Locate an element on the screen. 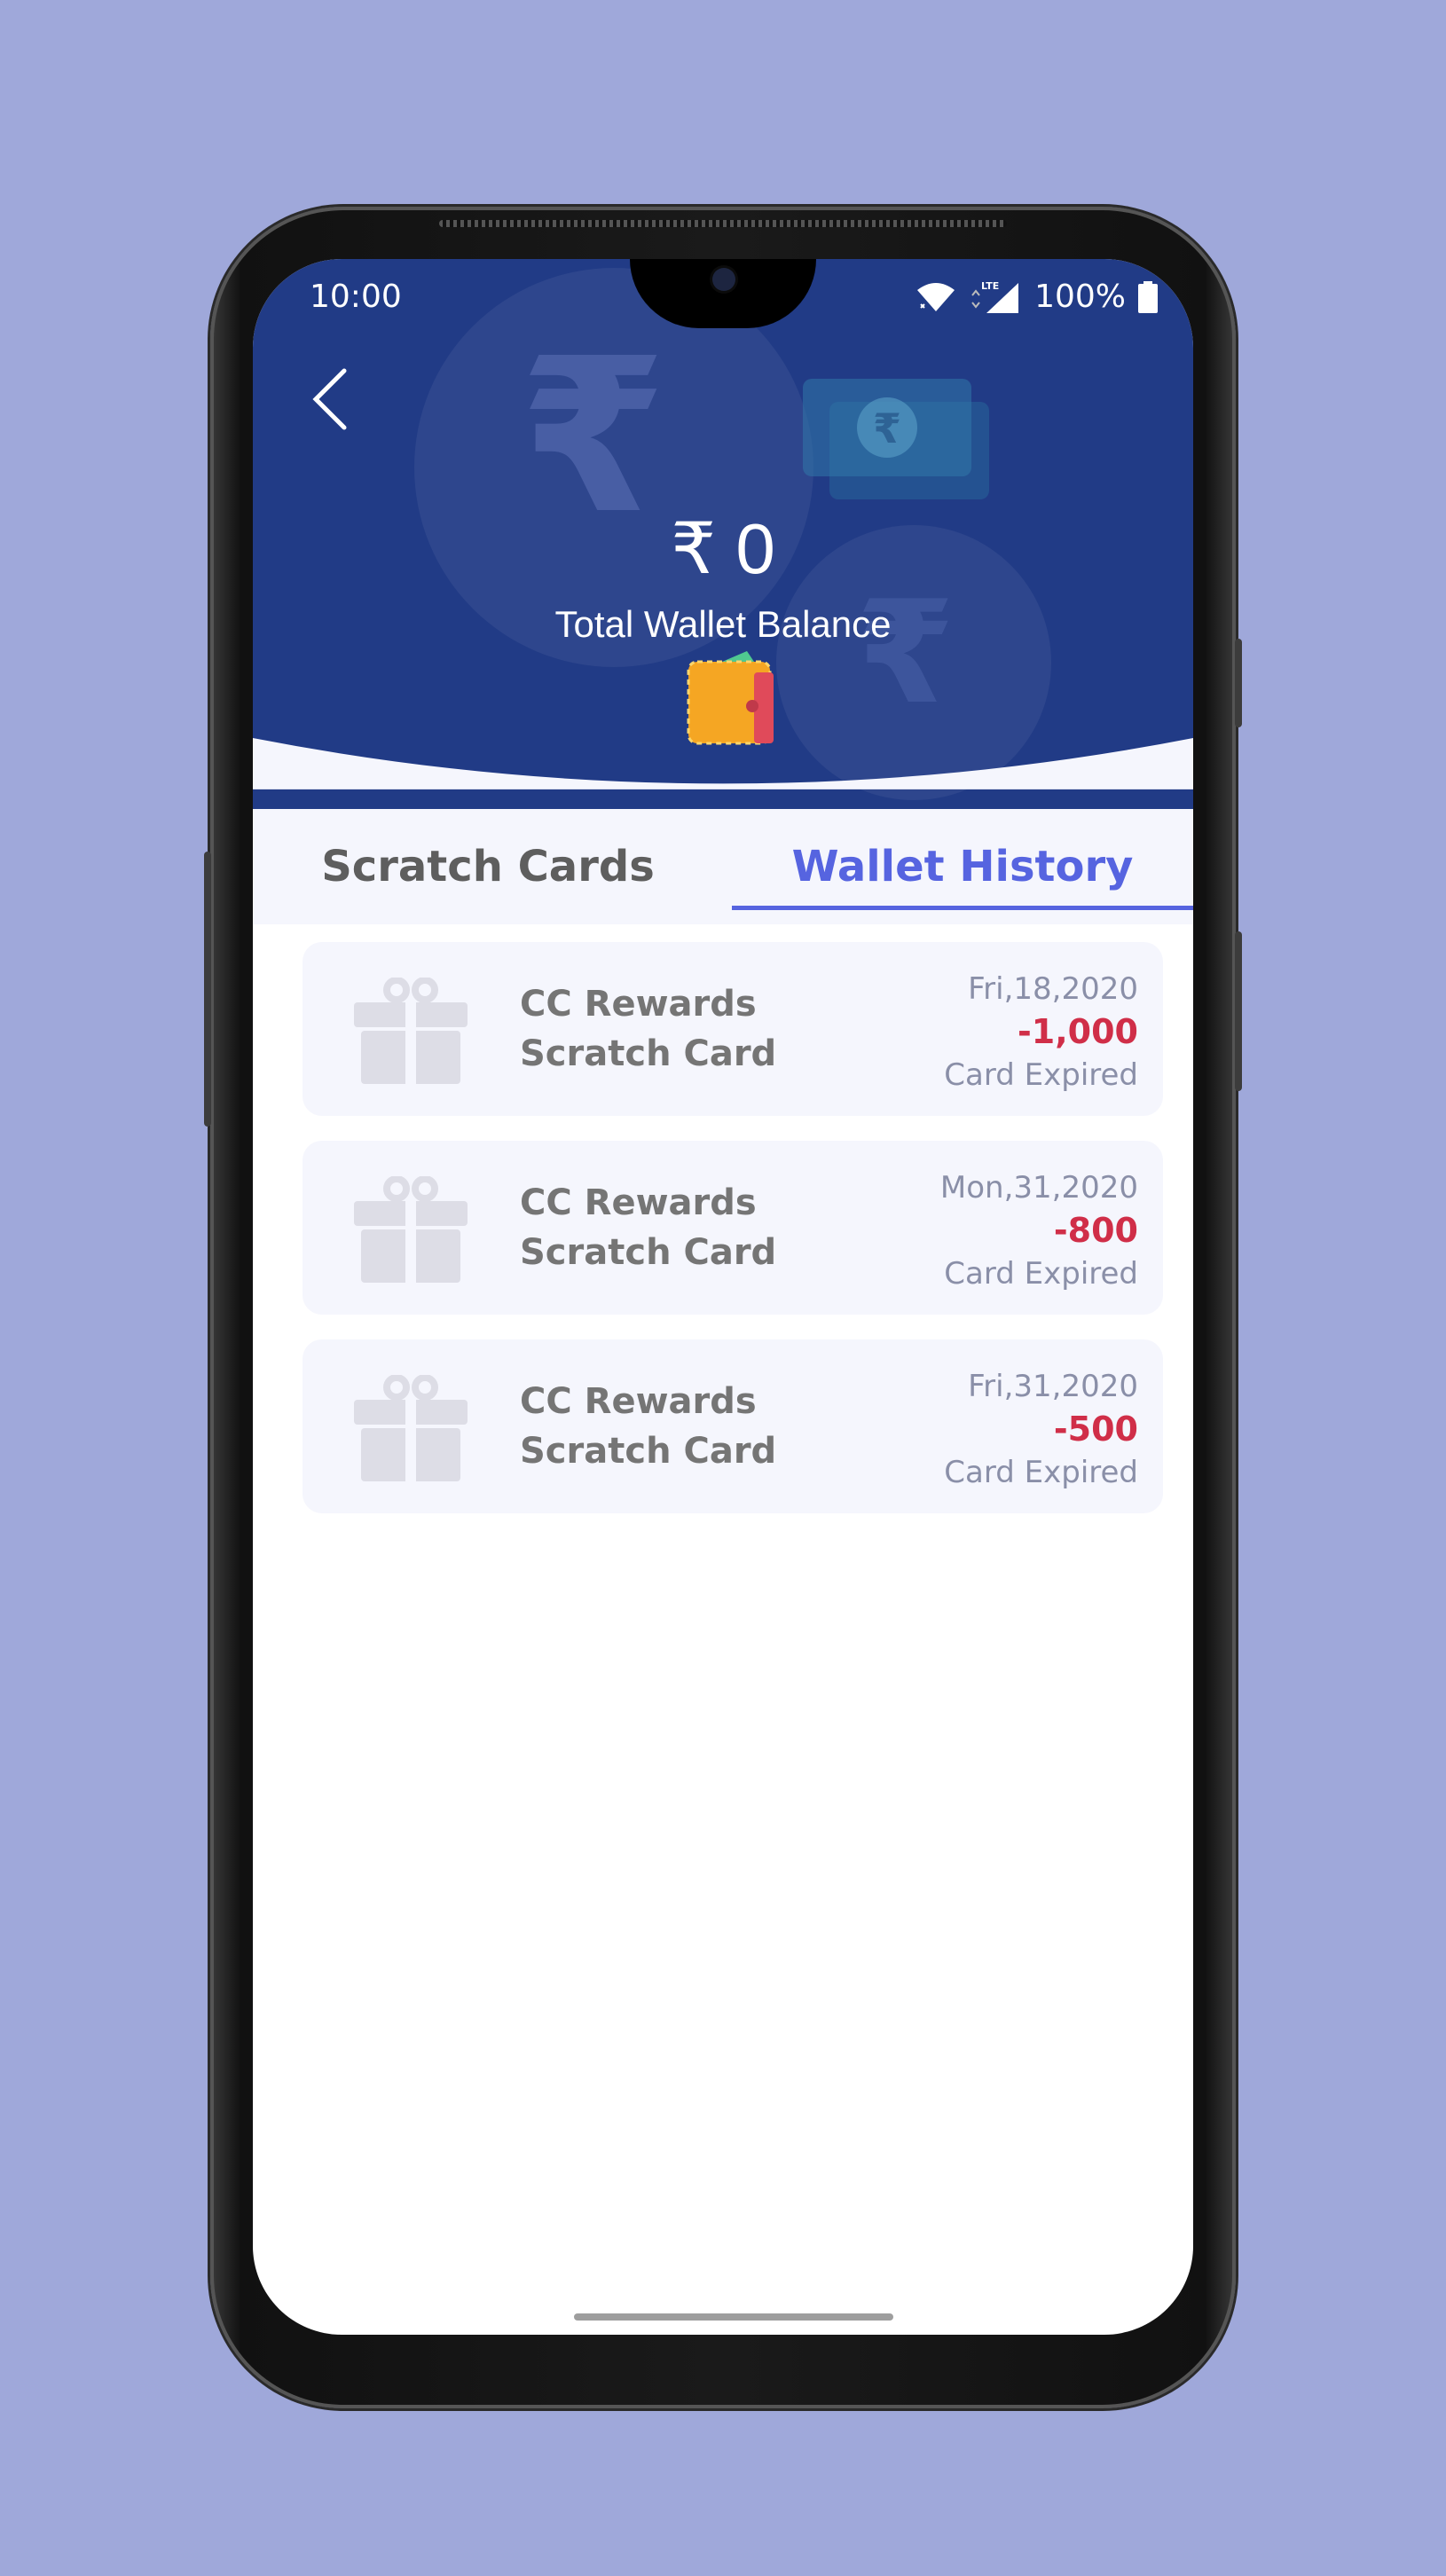 The width and height of the screenshot is (1446, 2576). side-button is located at coordinates (1238, 1011).